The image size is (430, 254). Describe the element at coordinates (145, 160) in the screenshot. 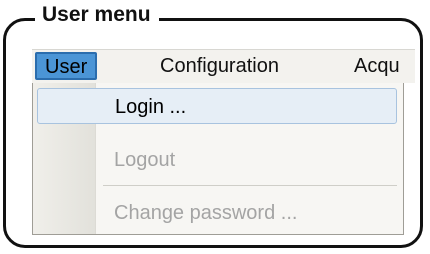

I see `menu-item-logout-label: Logout` at that location.